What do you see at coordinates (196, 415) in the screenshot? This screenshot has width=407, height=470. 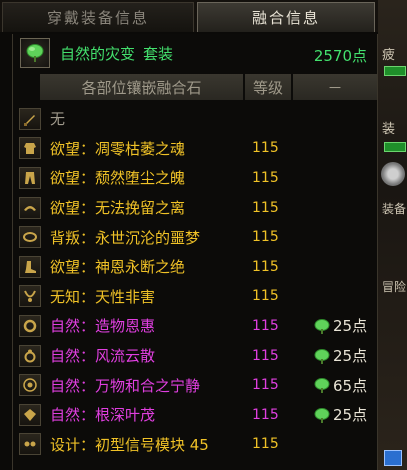 I see `fusion-stone-row: 自然：根深叶茂 115 25点` at bounding box center [196, 415].